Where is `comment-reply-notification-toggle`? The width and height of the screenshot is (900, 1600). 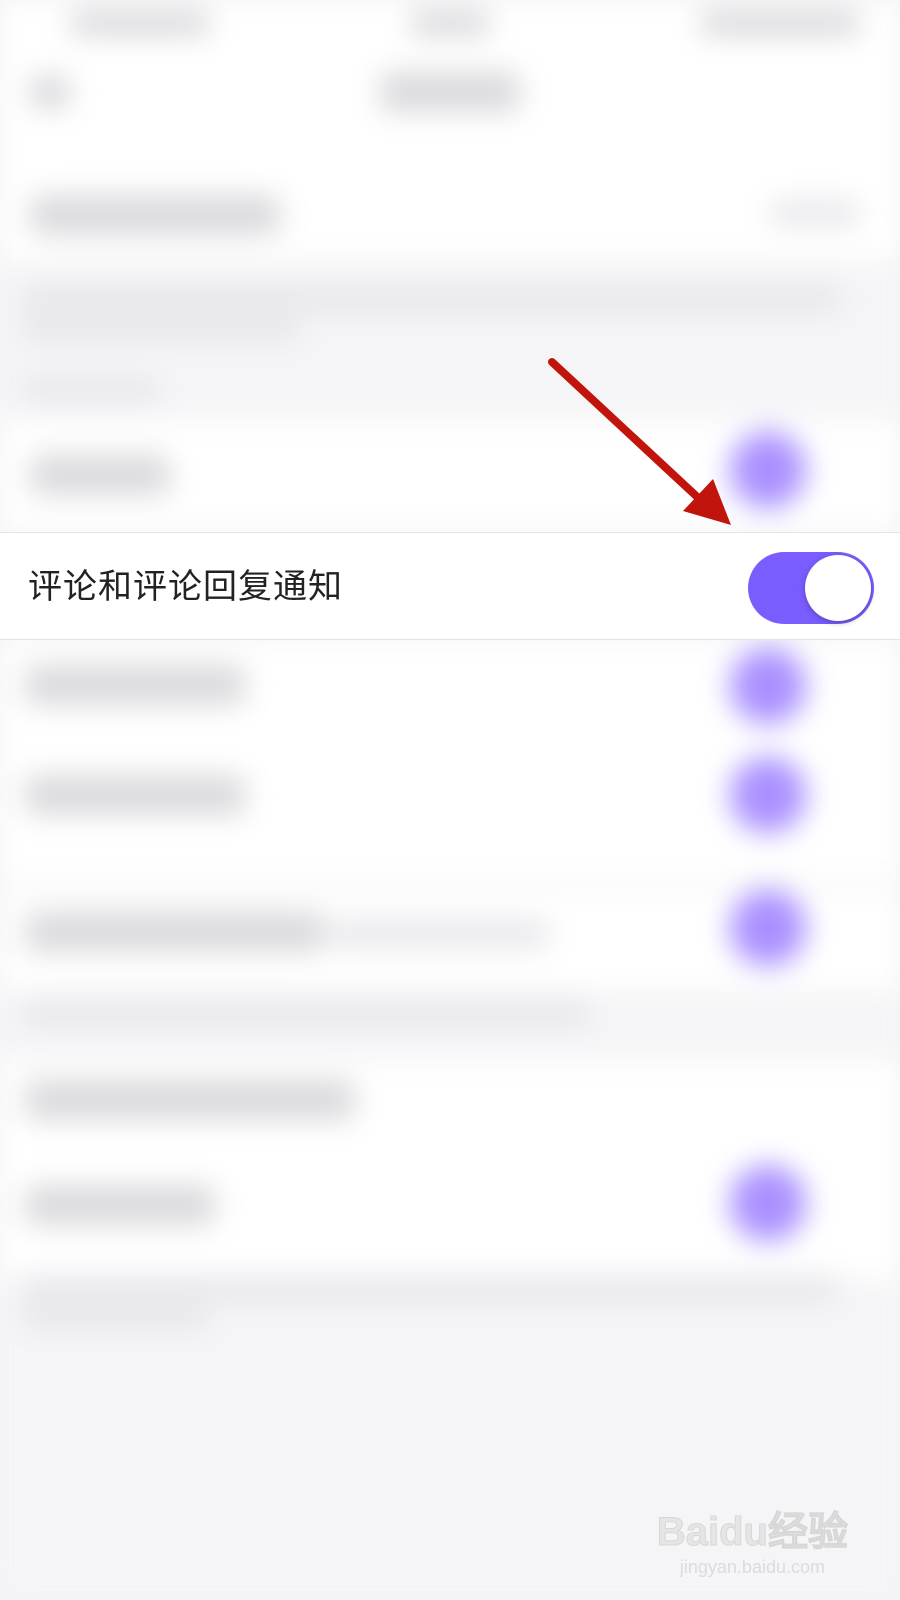
comment-reply-notification-toggle is located at coordinates (811, 588).